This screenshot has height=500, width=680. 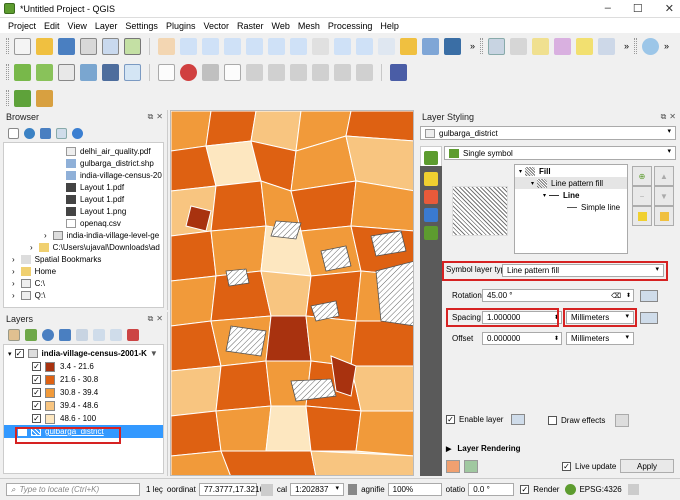 What do you see at coordinates (560, 153) in the screenshot?
I see `renderer-select: Single symbol ▾` at bounding box center [560, 153].